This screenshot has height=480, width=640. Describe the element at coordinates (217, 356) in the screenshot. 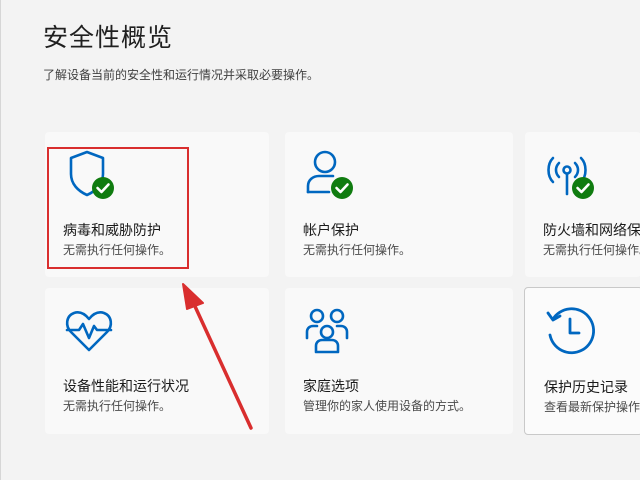

I see `annotation-arrow-icon` at that location.